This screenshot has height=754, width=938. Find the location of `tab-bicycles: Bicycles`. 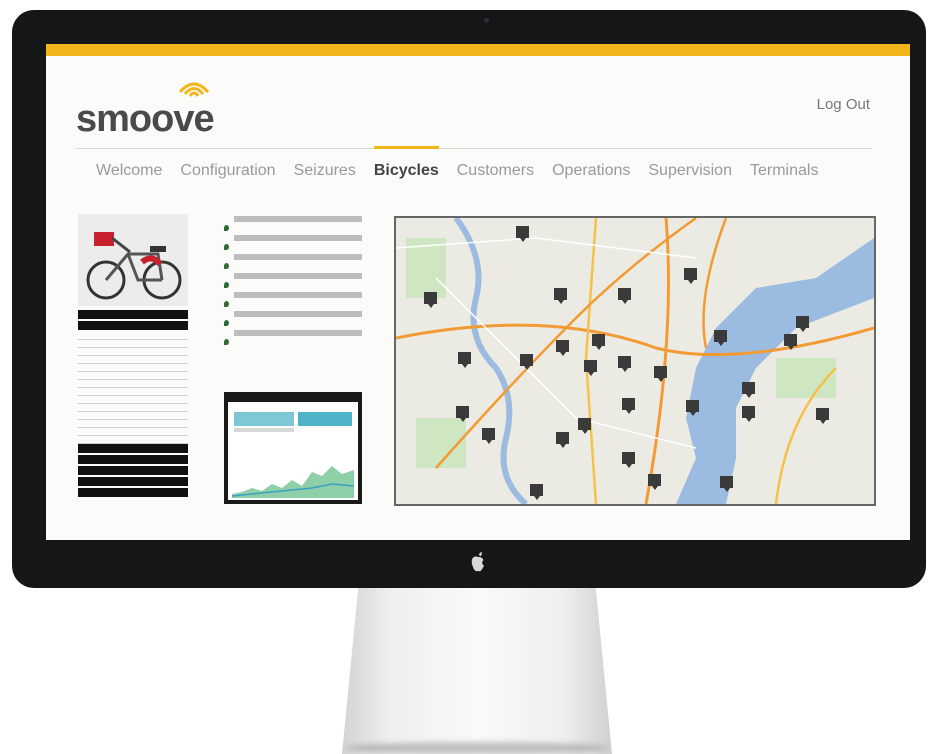

tab-bicycles: Bicycles is located at coordinates (406, 163).